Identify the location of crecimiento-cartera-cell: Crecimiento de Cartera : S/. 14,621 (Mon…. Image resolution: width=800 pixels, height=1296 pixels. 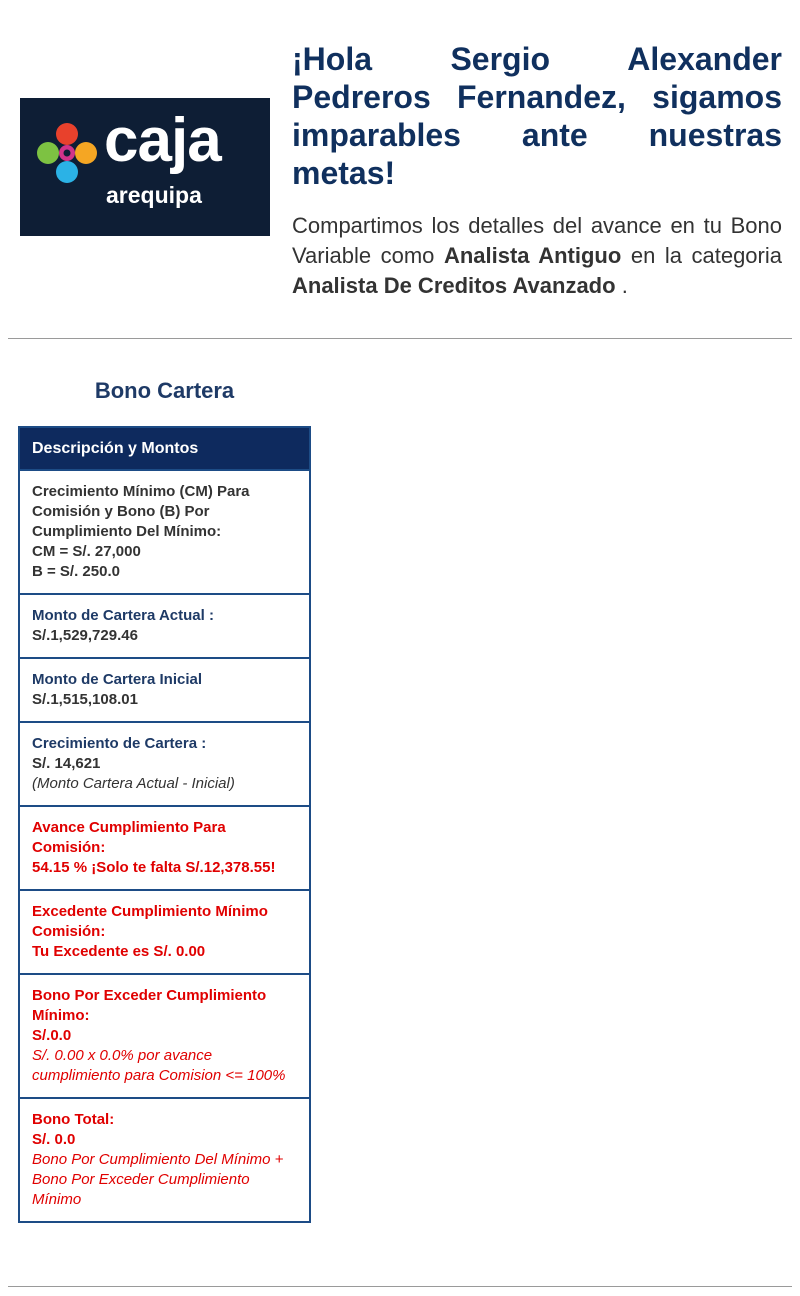
(164, 764).